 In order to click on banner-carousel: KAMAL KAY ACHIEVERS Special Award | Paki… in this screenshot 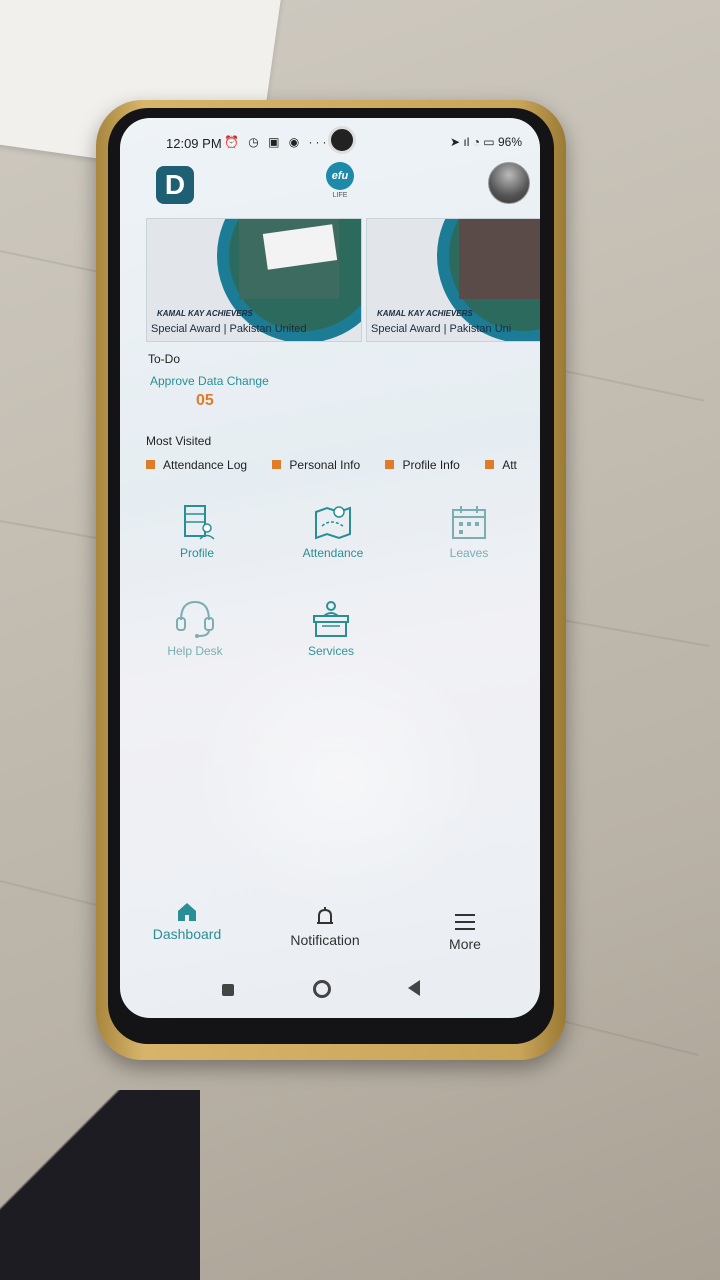, I will do `click(343, 280)`.